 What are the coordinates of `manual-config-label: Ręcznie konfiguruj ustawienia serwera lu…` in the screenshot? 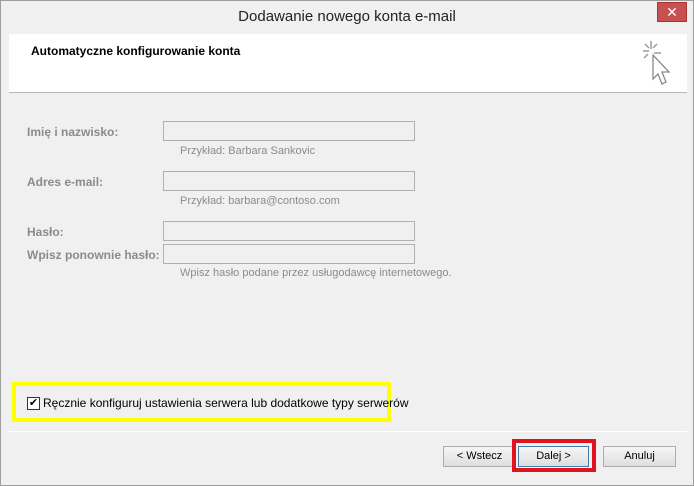 It's located at (226, 403).